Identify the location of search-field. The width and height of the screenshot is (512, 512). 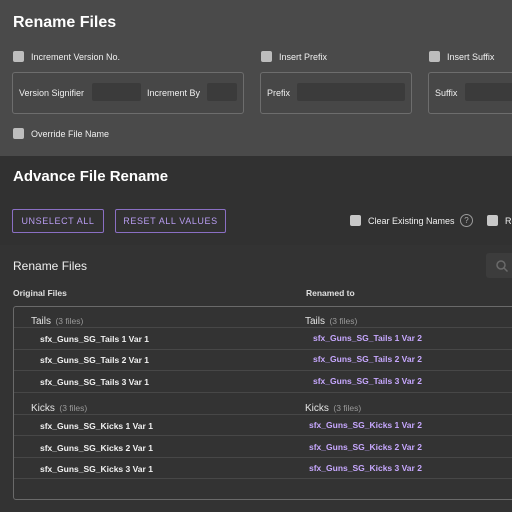
(499, 265).